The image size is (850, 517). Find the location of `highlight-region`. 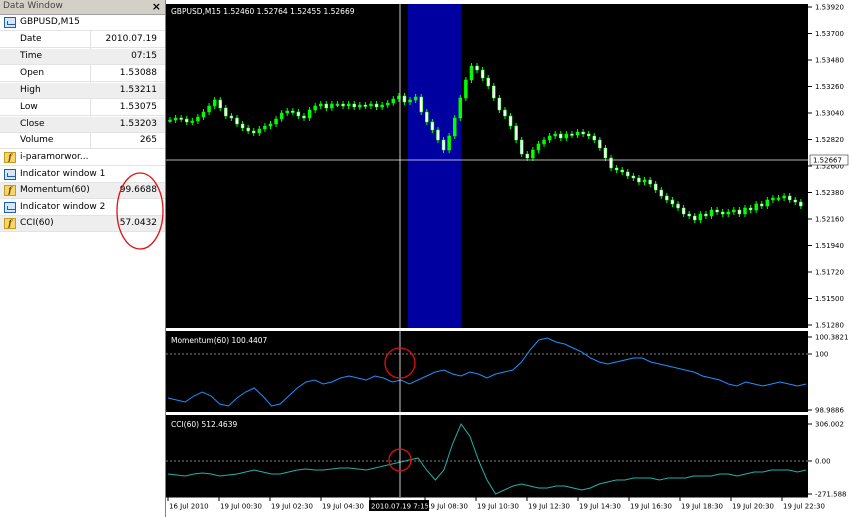

highlight-region is located at coordinates (434, 166).